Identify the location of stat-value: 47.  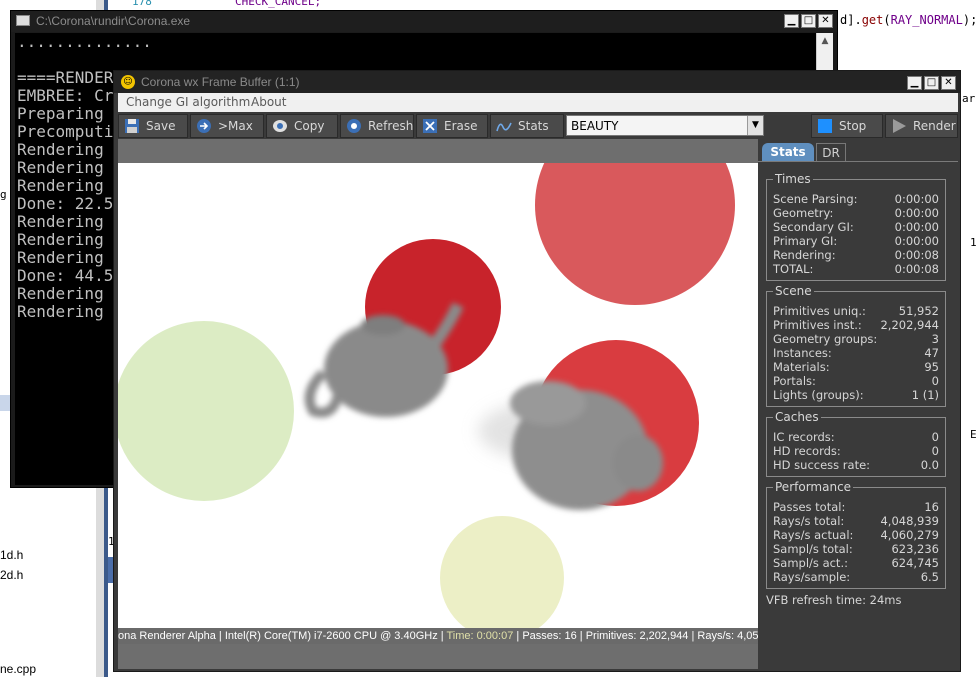
(931, 353).